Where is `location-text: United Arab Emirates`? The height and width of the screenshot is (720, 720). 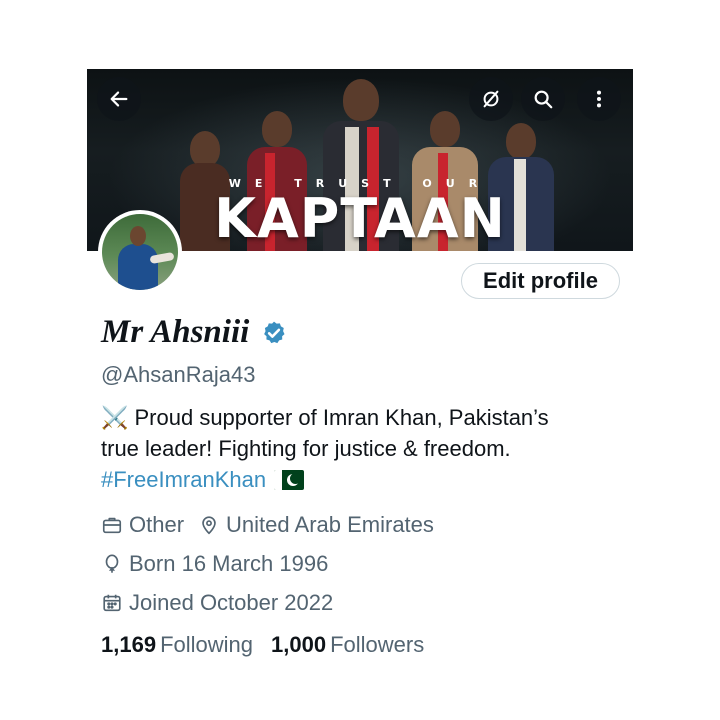 location-text: United Arab Emirates is located at coordinates (330, 524).